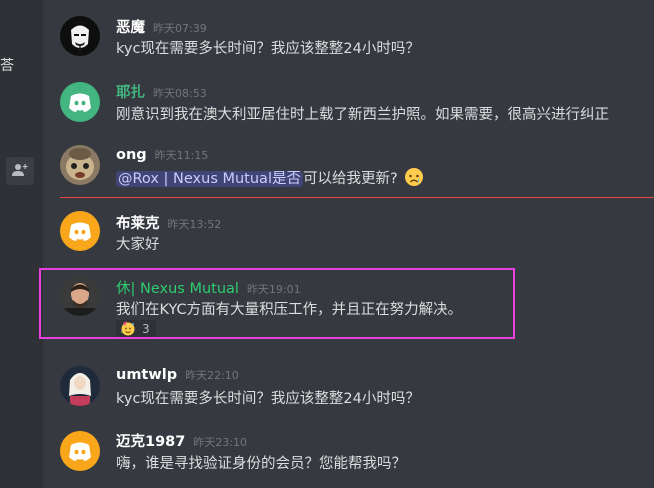 The width and height of the screenshot is (654, 488). What do you see at coordinates (180, 93) in the screenshot?
I see `timestamp: 昨天08:53` at bounding box center [180, 93].